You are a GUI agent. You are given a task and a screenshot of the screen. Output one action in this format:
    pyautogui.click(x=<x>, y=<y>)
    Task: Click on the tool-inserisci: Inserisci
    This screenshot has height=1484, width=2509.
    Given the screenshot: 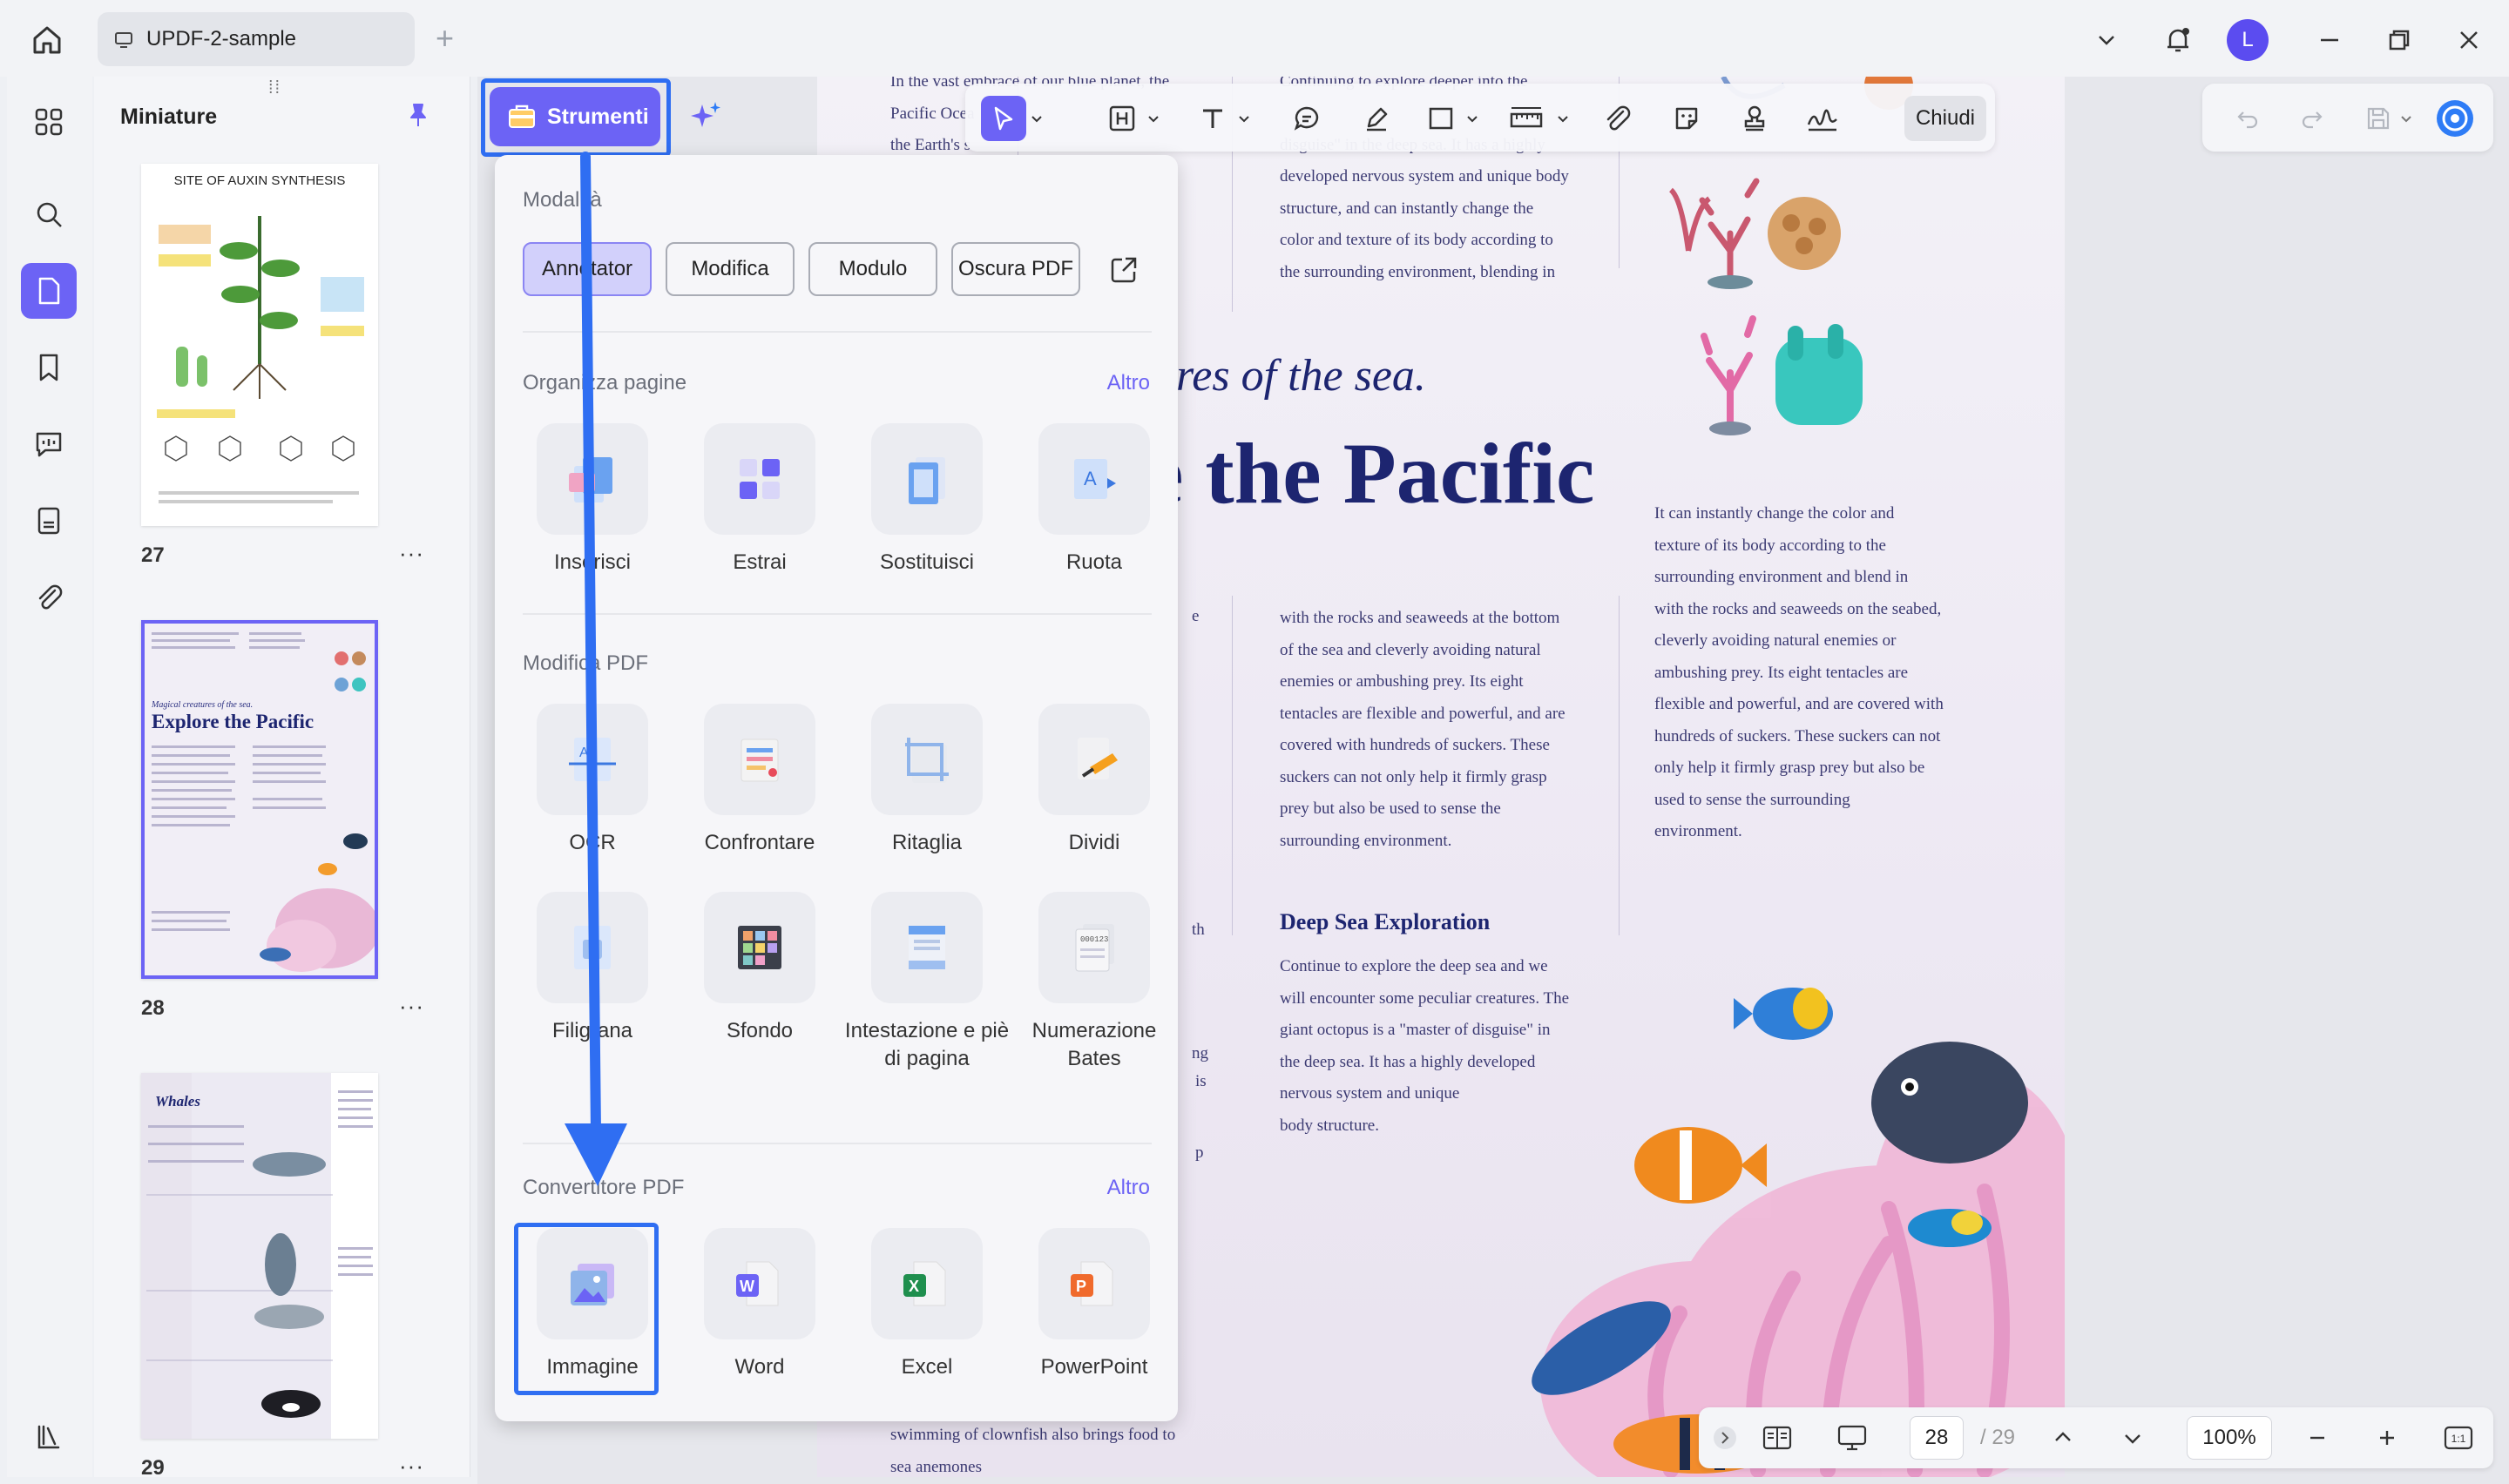 What is the action you would take?
    pyautogui.click(x=592, y=500)
    